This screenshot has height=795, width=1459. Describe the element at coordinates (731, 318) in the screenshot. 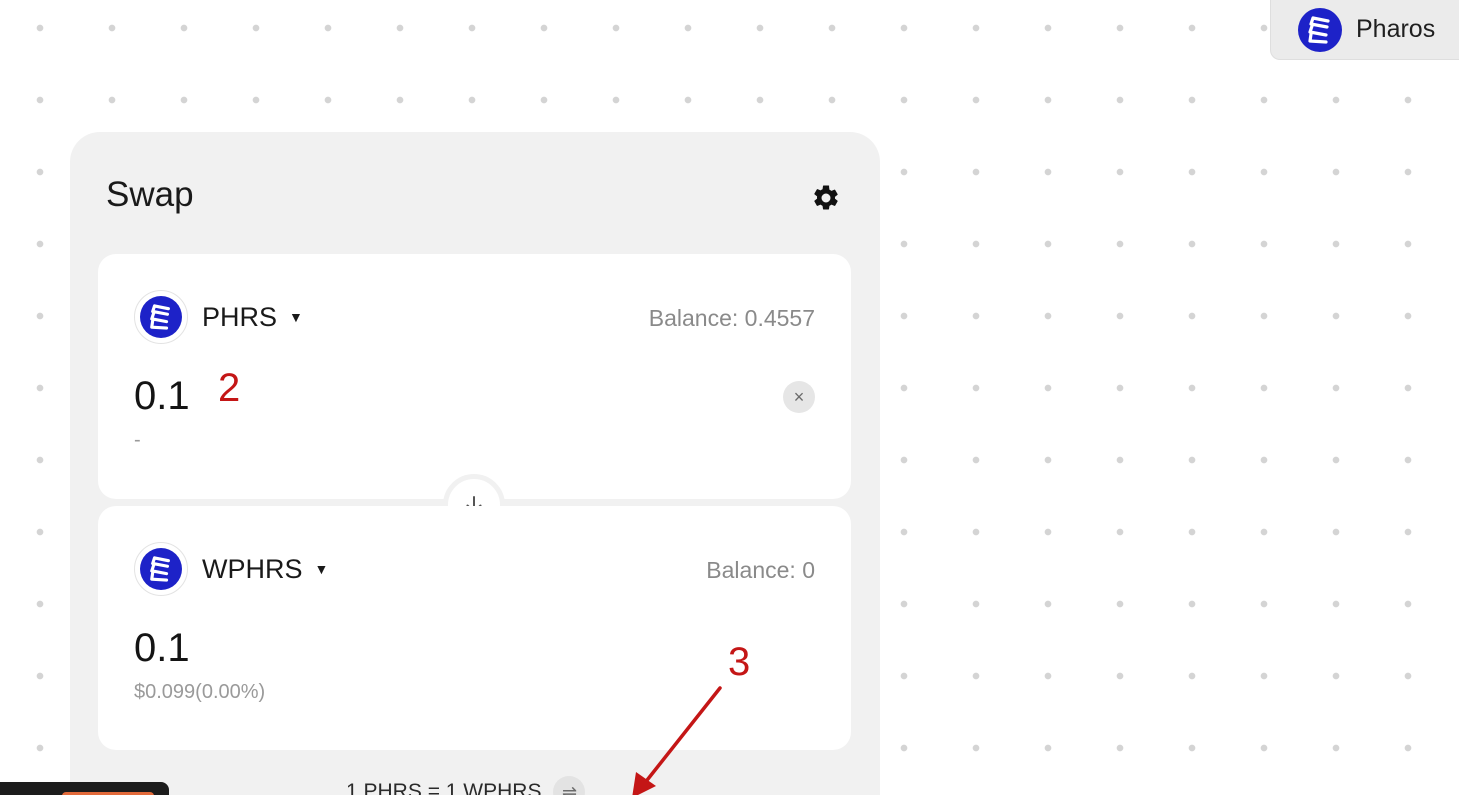

I see `from-balance: Balance: 0.4557` at that location.